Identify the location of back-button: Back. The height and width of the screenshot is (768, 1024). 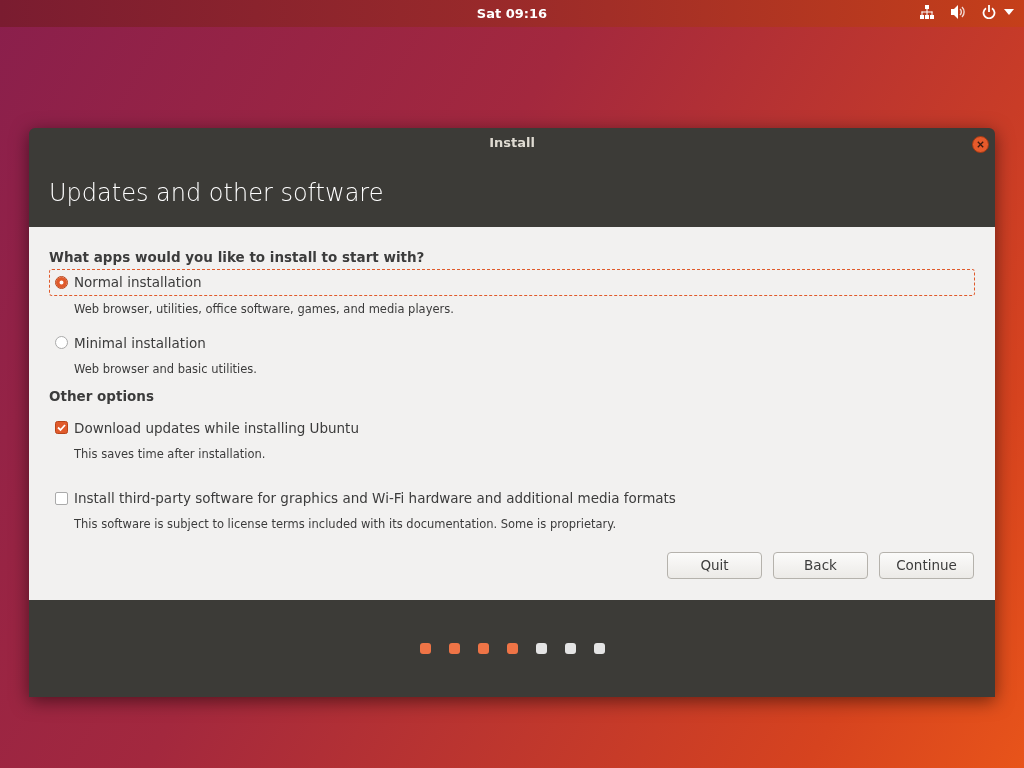
(820, 565).